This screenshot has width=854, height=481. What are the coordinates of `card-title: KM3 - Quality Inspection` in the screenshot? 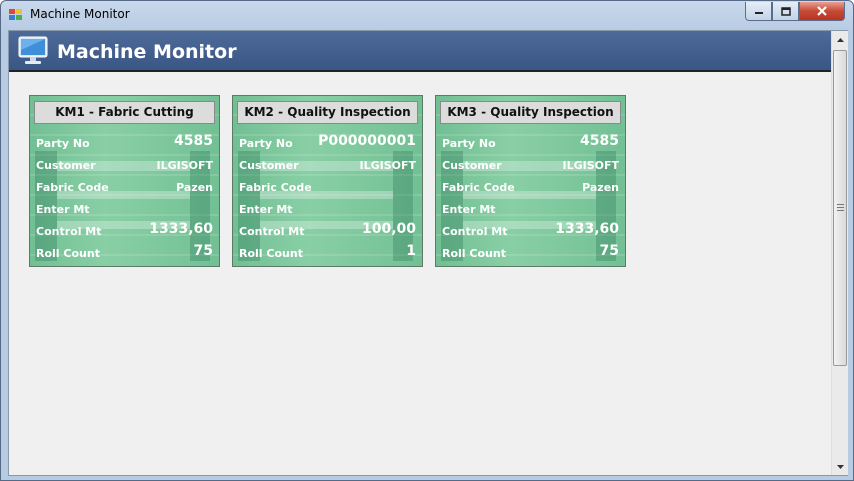 It's located at (530, 112).